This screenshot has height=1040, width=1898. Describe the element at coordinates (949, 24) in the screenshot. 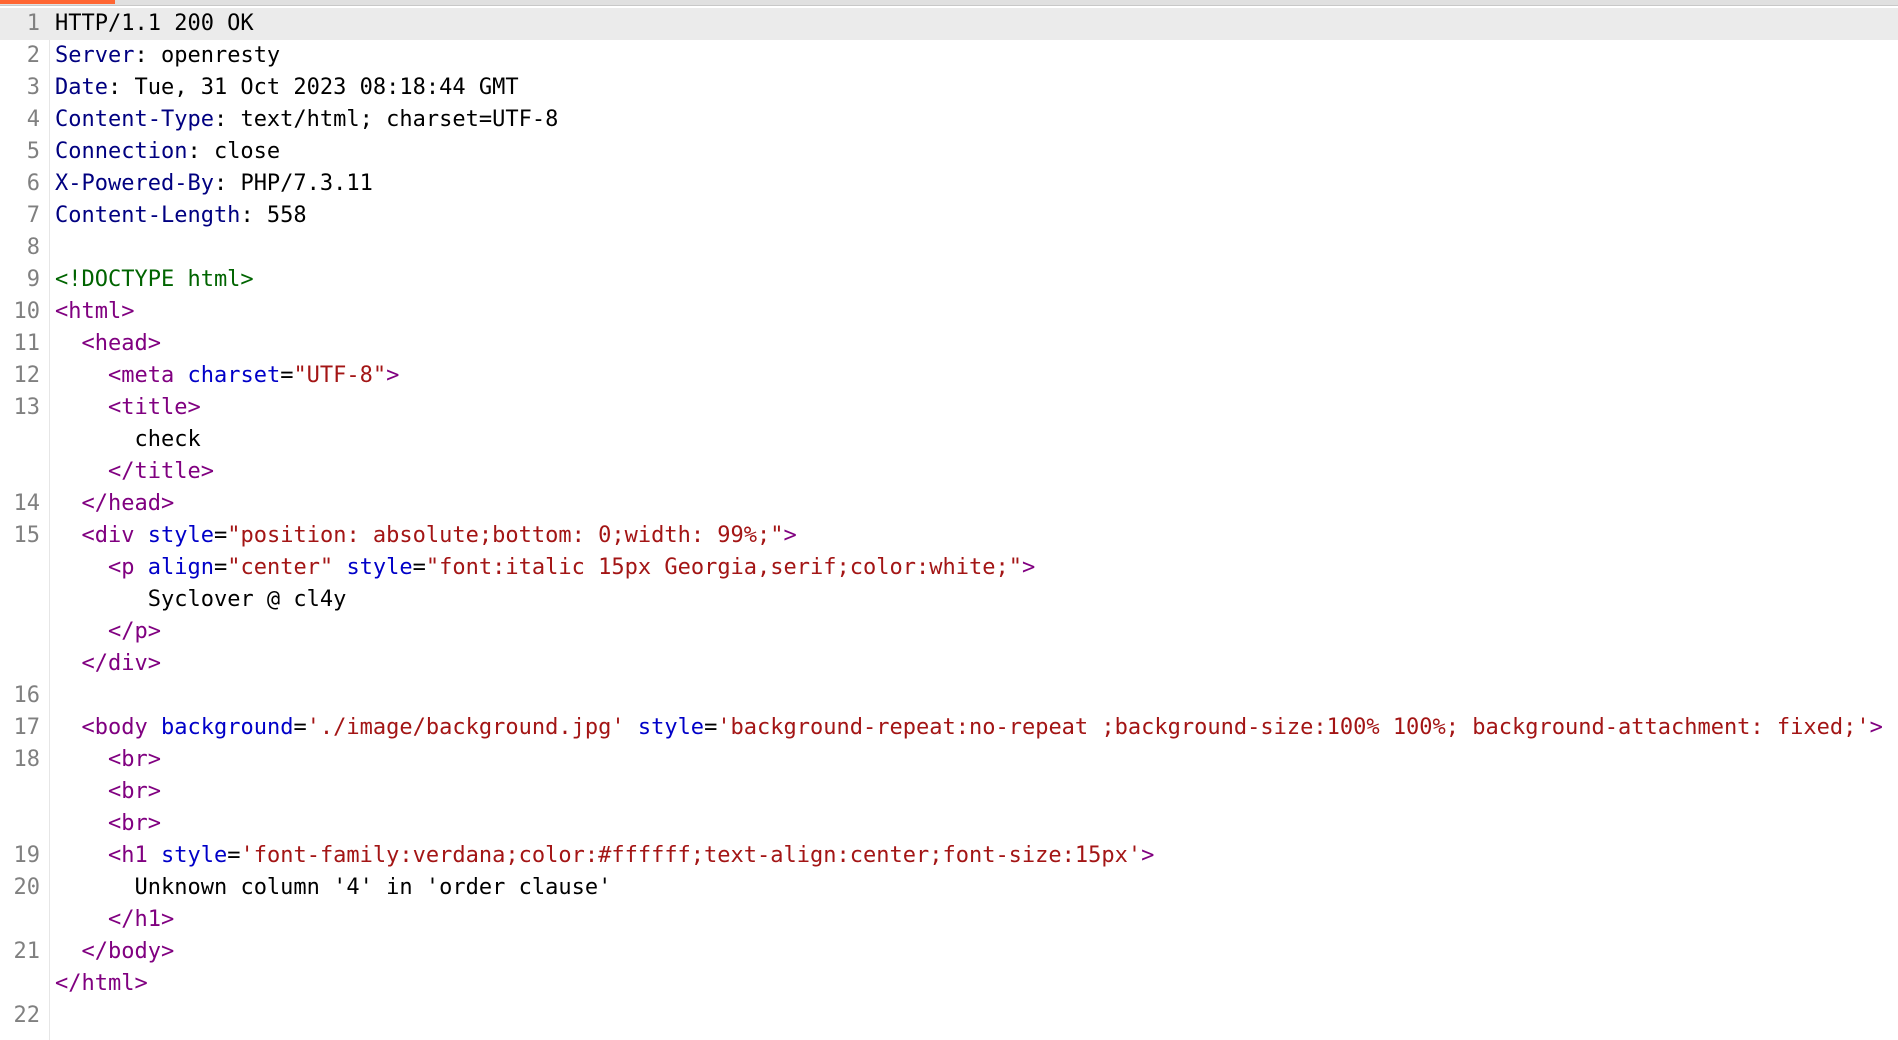

I see `code-line: 1 HTTP/1.1 200 OK` at that location.